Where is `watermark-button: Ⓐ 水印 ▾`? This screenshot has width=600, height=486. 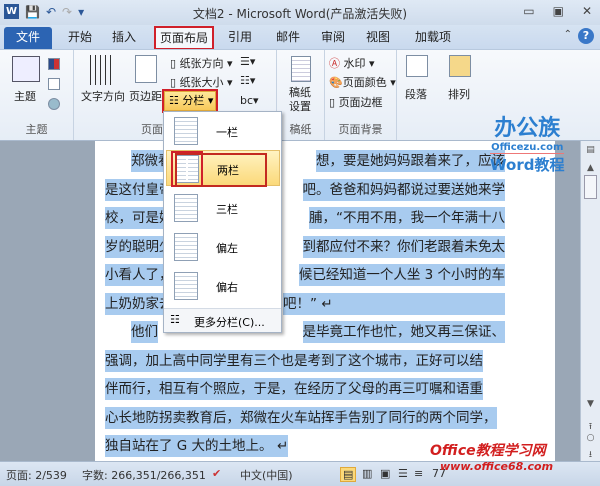
watermark-button: Ⓐ 水印 ▾ is located at coordinates (352, 63).